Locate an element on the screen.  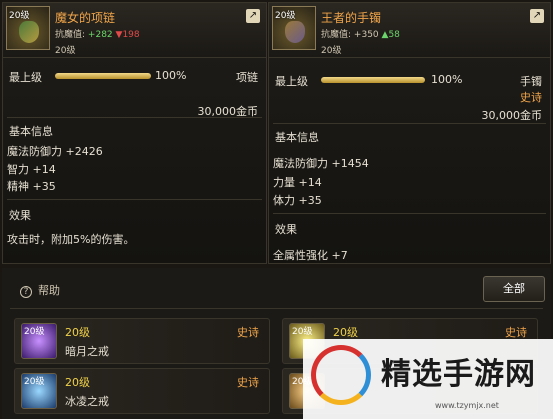
watermark-logo-icon is located at coordinates (341, 375).